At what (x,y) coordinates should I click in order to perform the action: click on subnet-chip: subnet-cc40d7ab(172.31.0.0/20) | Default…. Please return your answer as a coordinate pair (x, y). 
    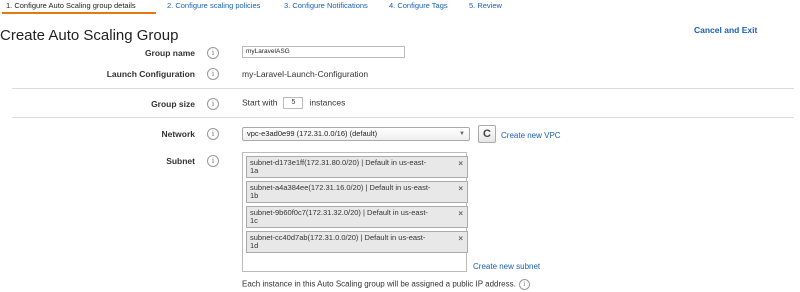
    Looking at the image, I should click on (357, 242).